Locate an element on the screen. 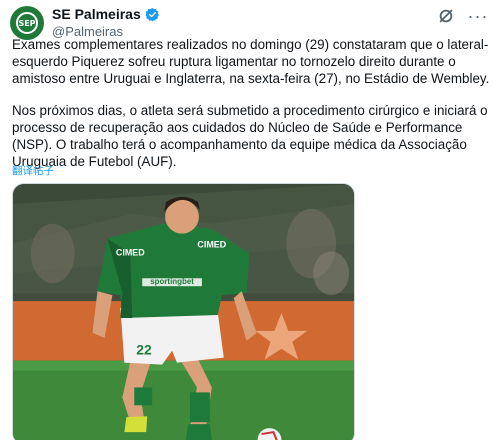 The image size is (500, 440). tweet-actions-top: ··· is located at coordinates (462, 16).